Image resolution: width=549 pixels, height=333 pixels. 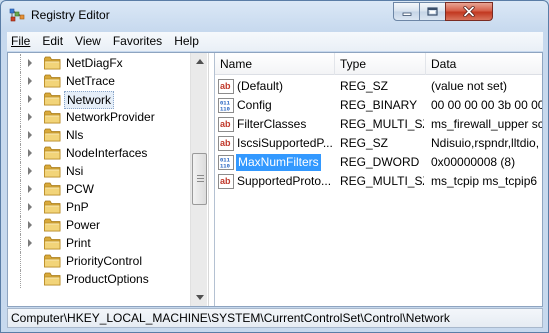 What do you see at coordinates (199, 61) in the screenshot?
I see `scroll-up-button` at bounding box center [199, 61].